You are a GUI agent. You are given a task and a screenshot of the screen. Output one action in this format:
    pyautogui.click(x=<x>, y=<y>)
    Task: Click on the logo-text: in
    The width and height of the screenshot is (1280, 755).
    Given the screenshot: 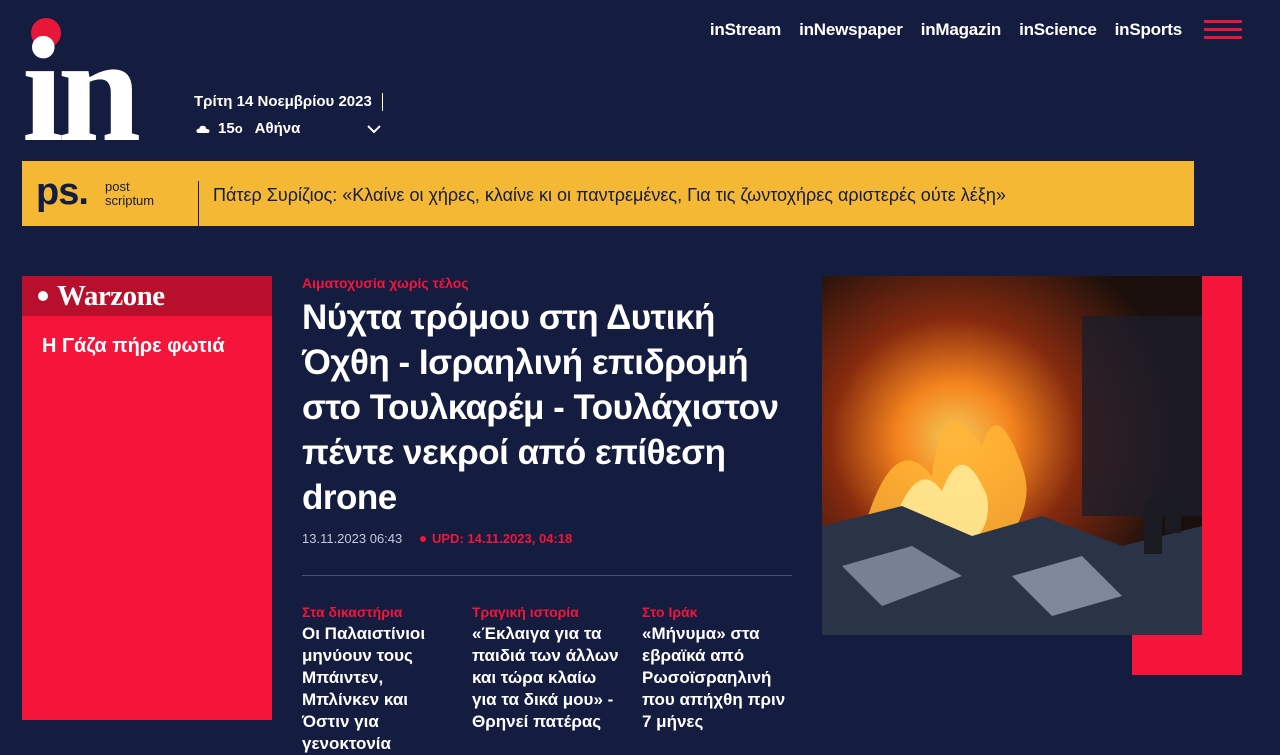 What is the action you would take?
    pyautogui.click(x=81, y=81)
    